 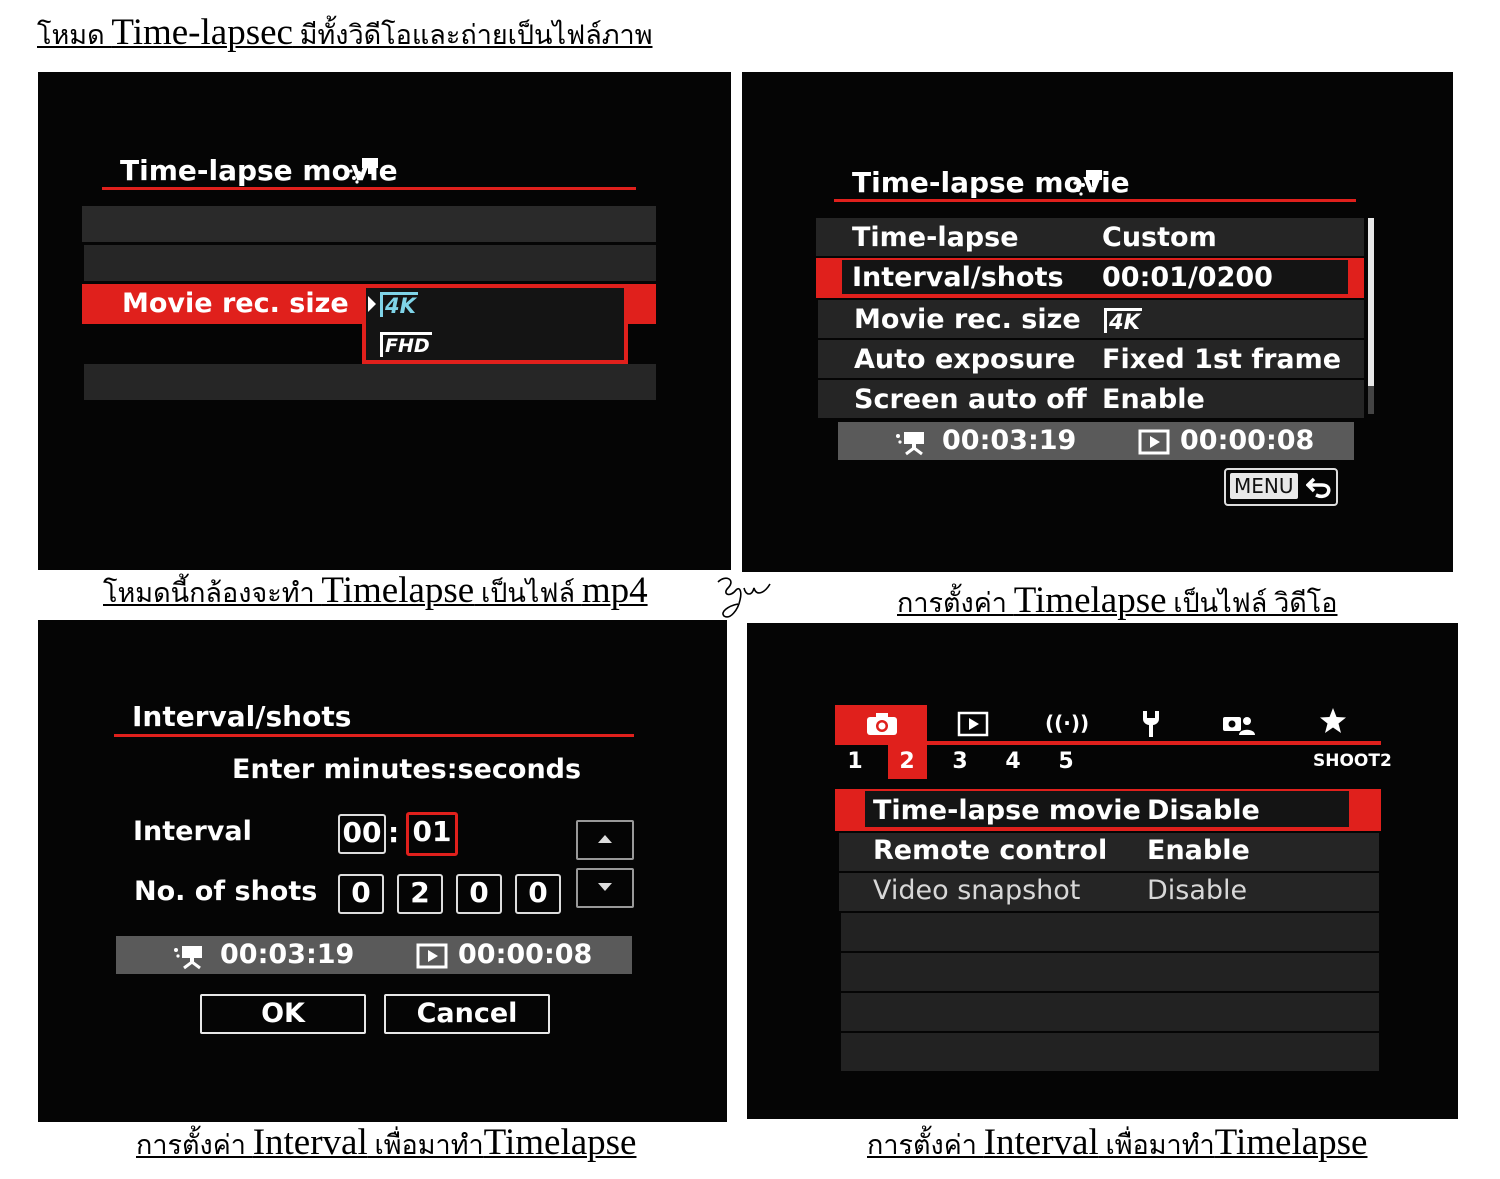 I want to click on row-label: Video snapshot, so click(x=977, y=890).